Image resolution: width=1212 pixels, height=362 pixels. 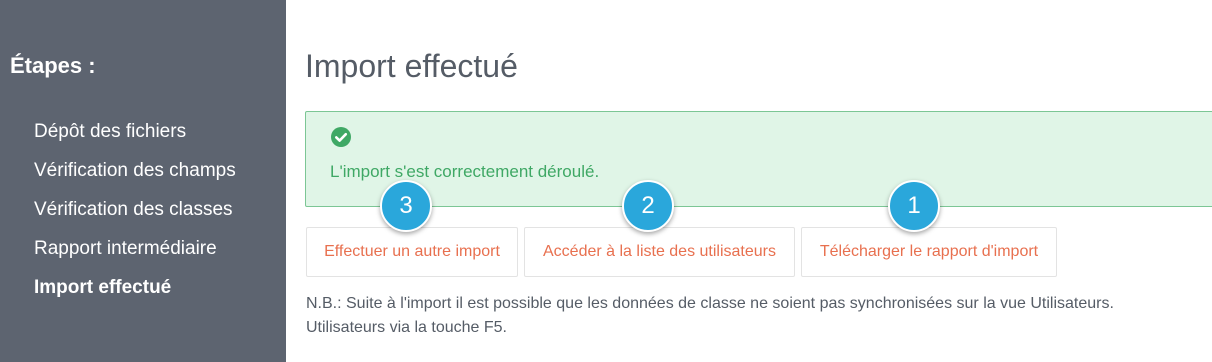 What do you see at coordinates (914, 206) in the screenshot?
I see `step-marker-1: 1` at bounding box center [914, 206].